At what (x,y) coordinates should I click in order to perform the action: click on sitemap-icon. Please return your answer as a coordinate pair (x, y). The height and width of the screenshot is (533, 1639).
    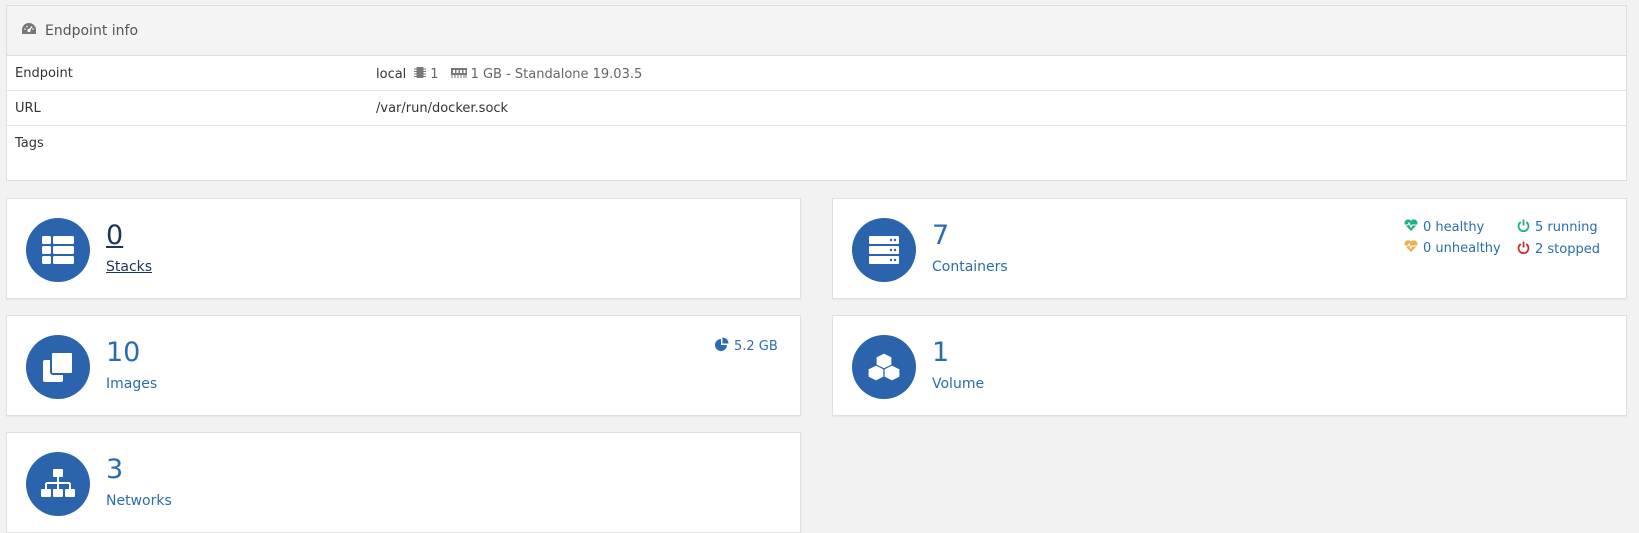
    Looking at the image, I should click on (58, 484).